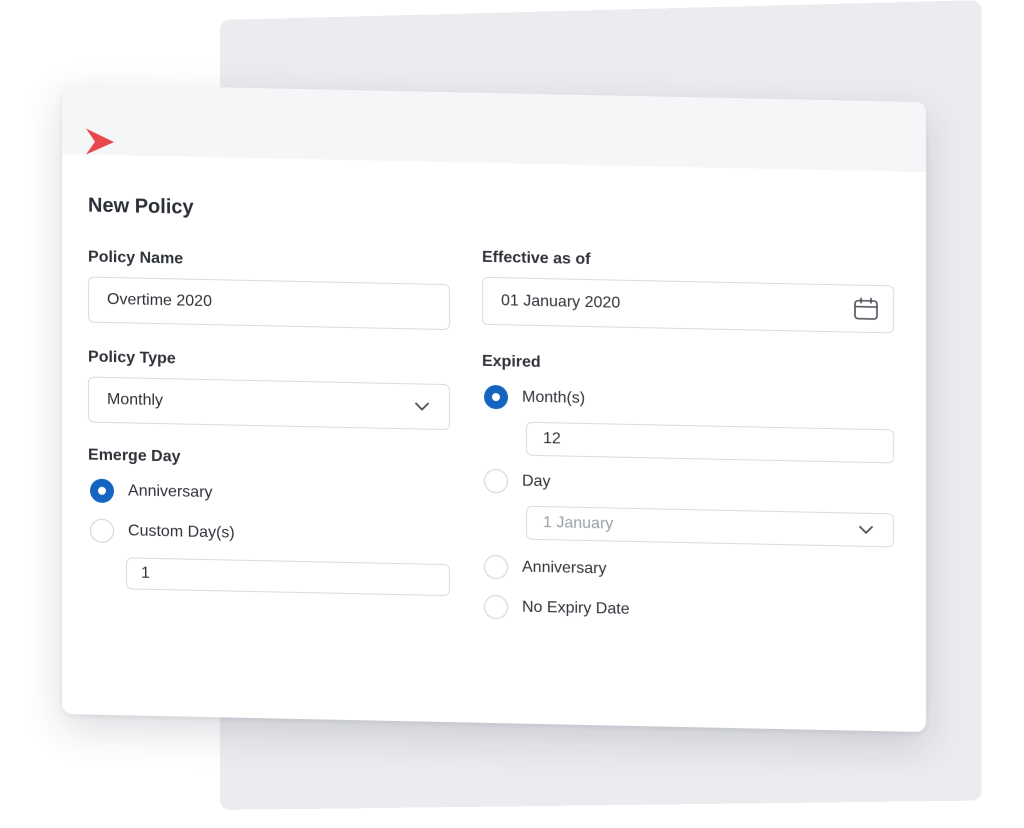  I want to click on custom-days-value: 1, so click(145, 573).